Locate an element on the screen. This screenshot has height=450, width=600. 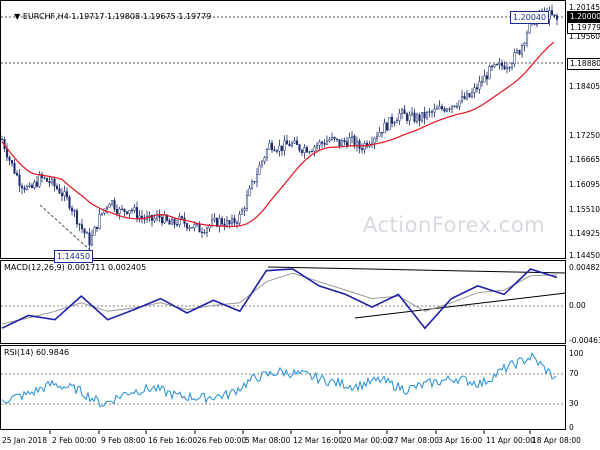
rsi-axis-label: 100 is located at coordinates (576, 353).